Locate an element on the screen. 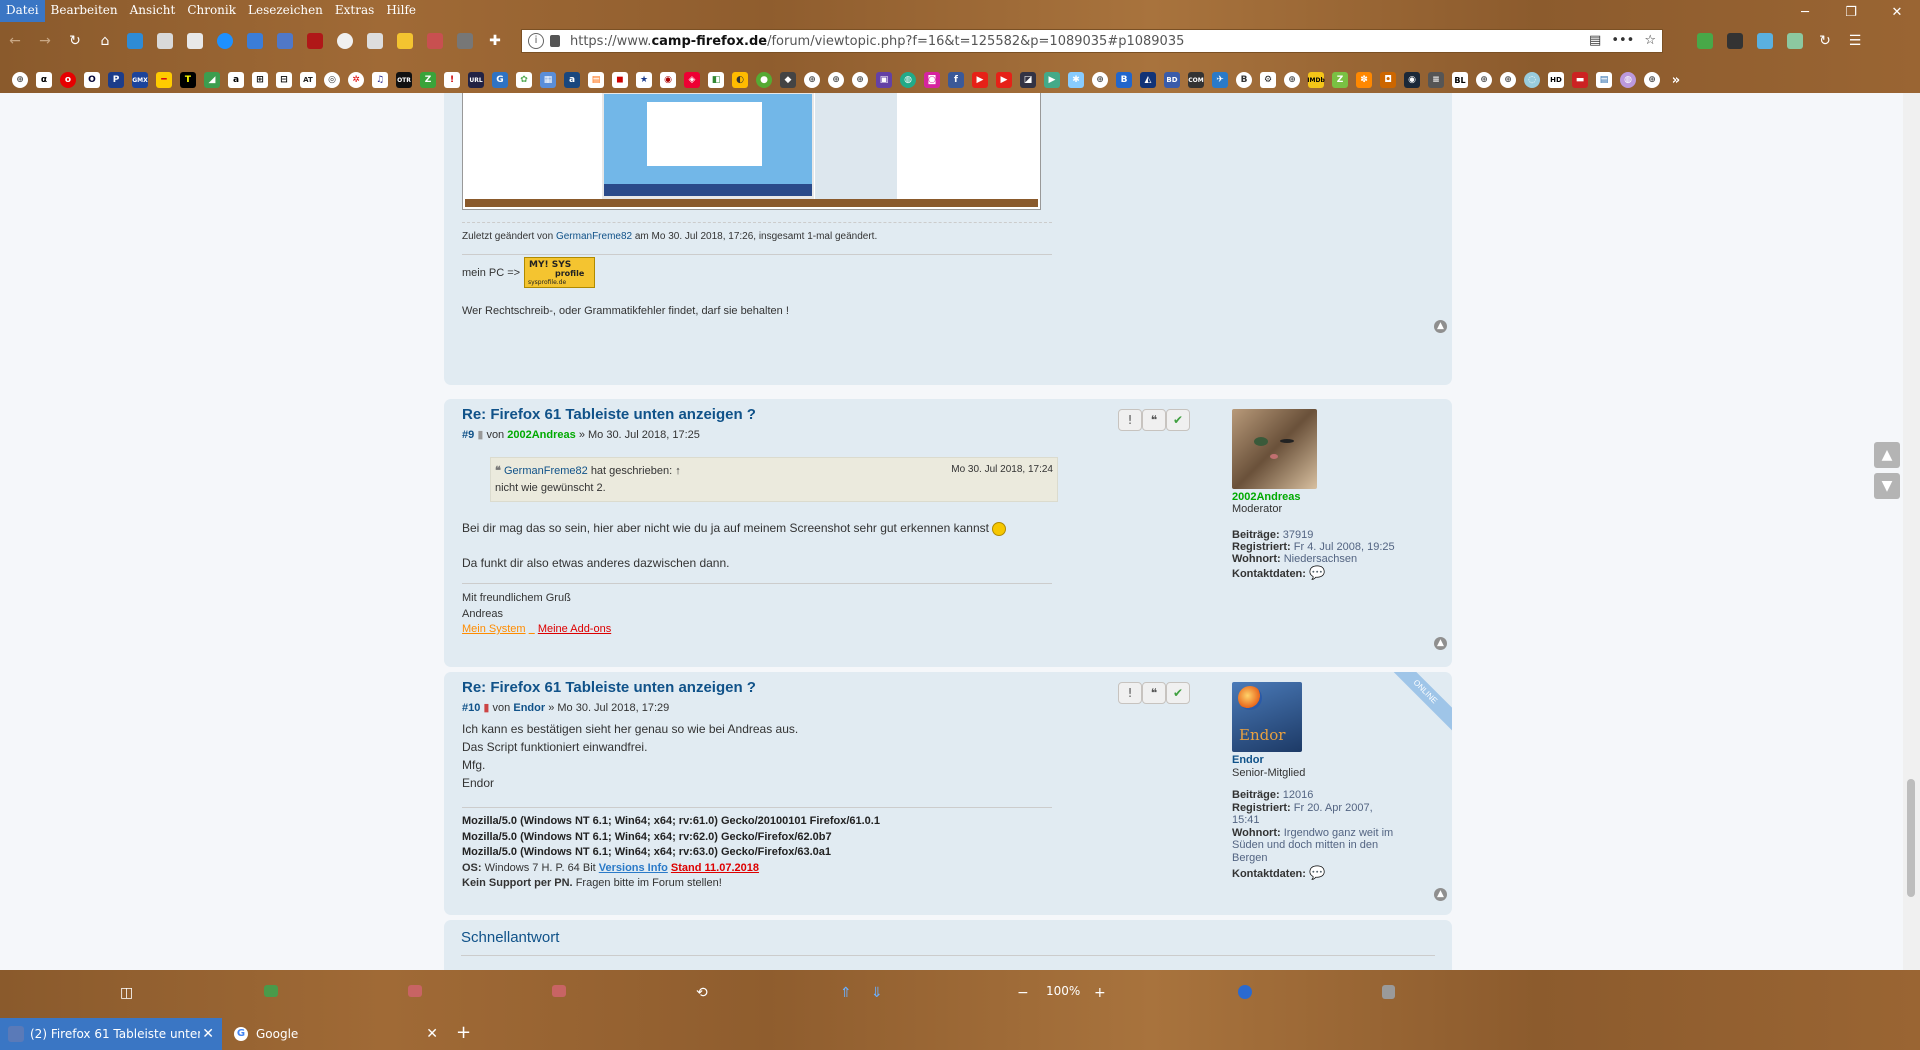 This screenshot has height=1050, width=1920. bookmark-2-icon: T is located at coordinates (188, 80).